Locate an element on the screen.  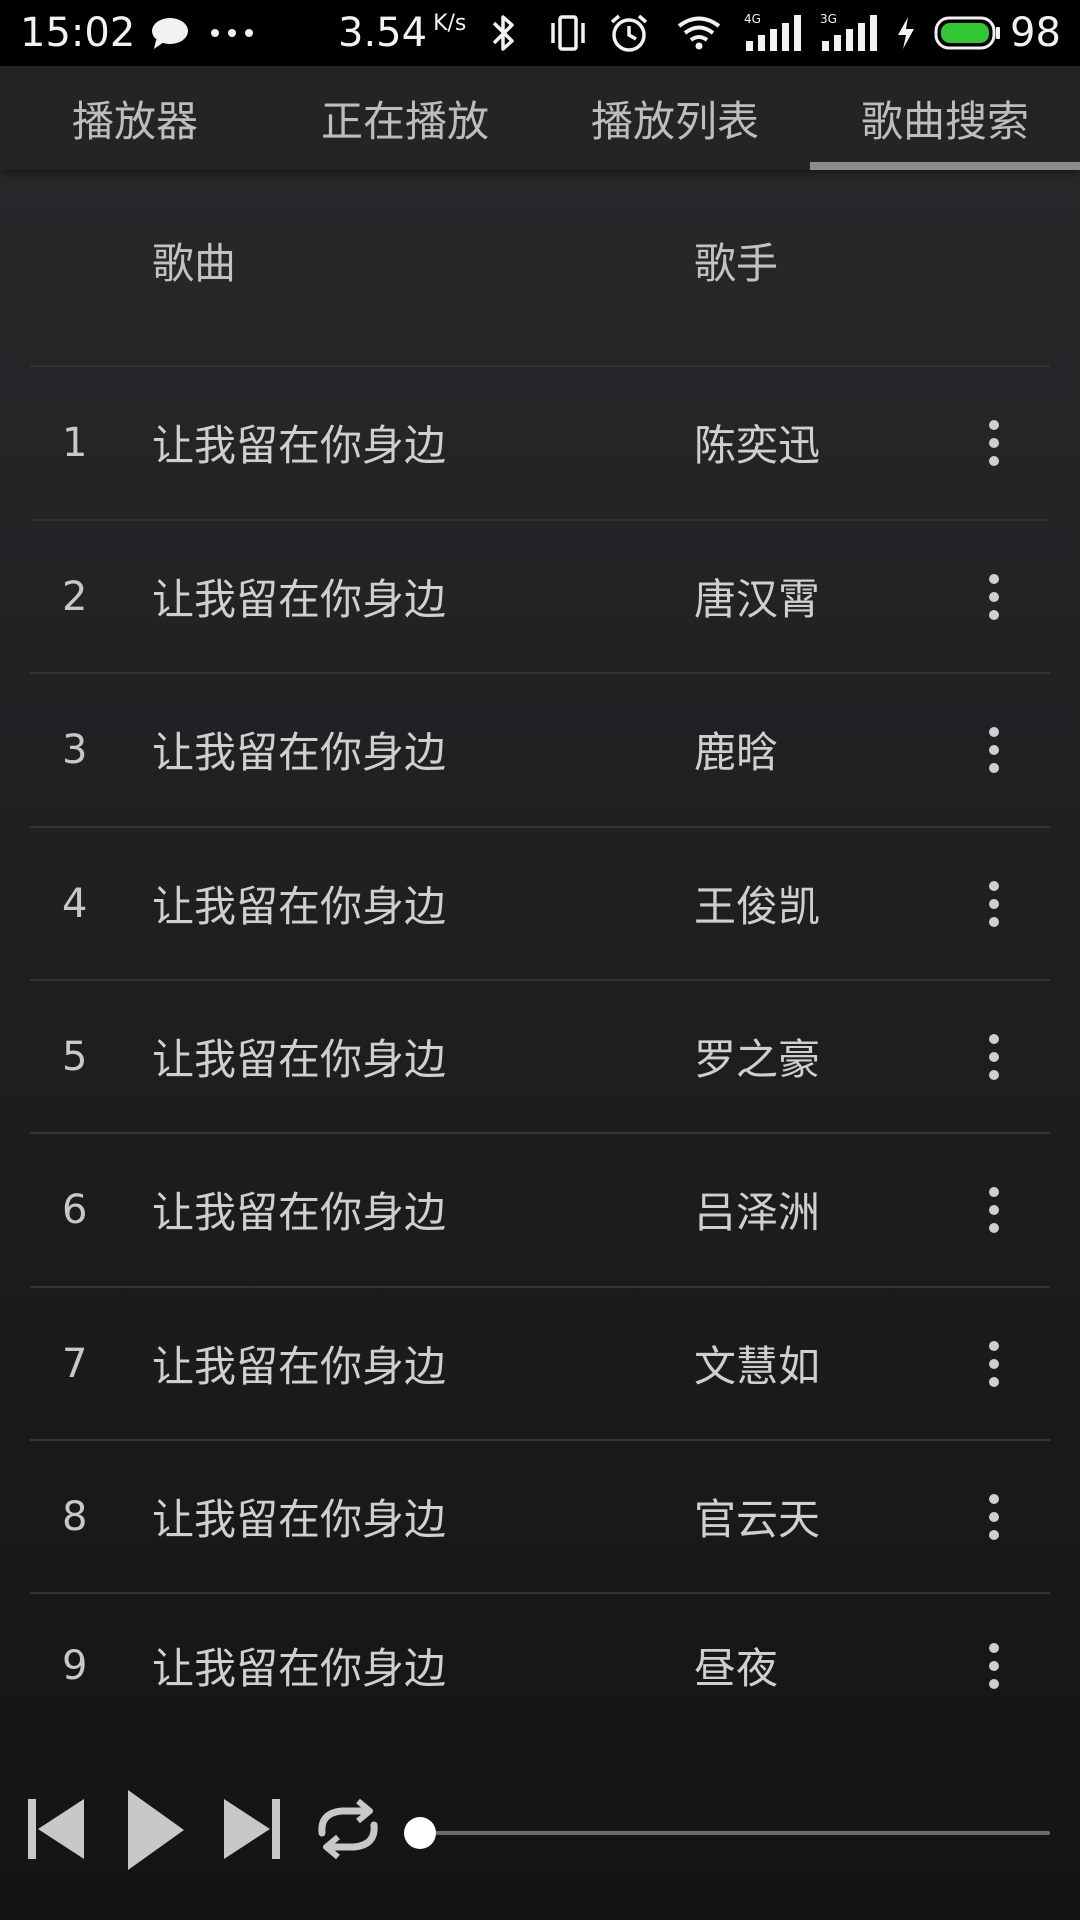
play-button is located at coordinates (156, 1832).